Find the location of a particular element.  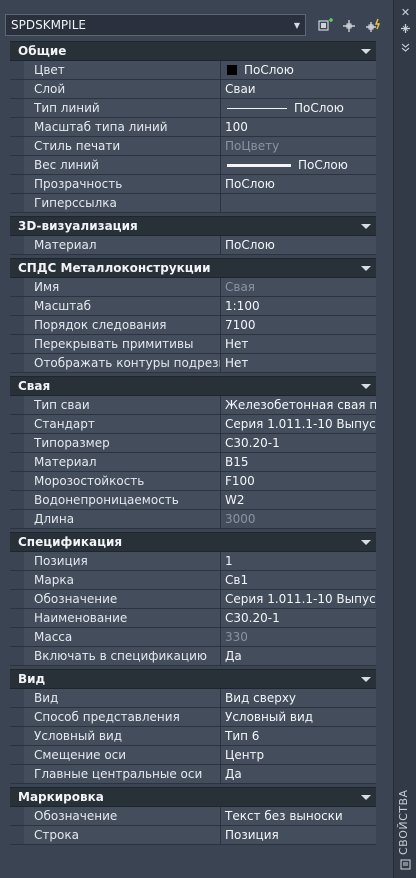

property-value: Св1 is located at coordinates (298, 580).